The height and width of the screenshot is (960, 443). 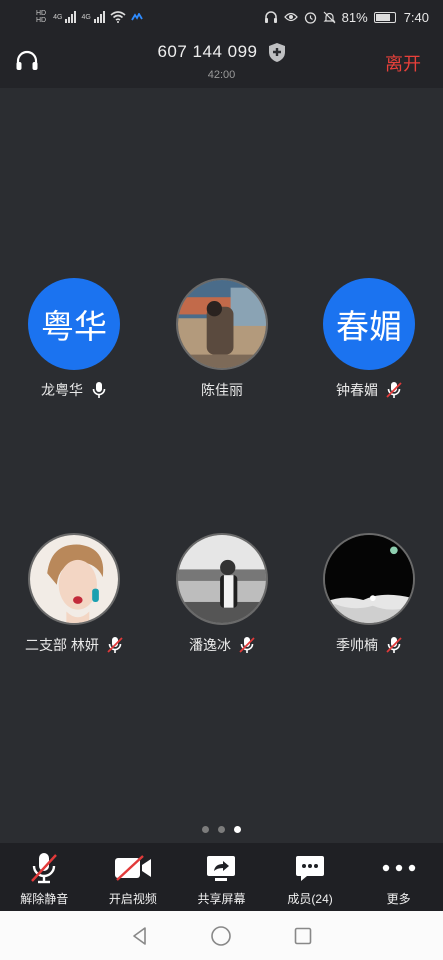 I want to click on members-button: 成员(24), so click(x=310, y=879).